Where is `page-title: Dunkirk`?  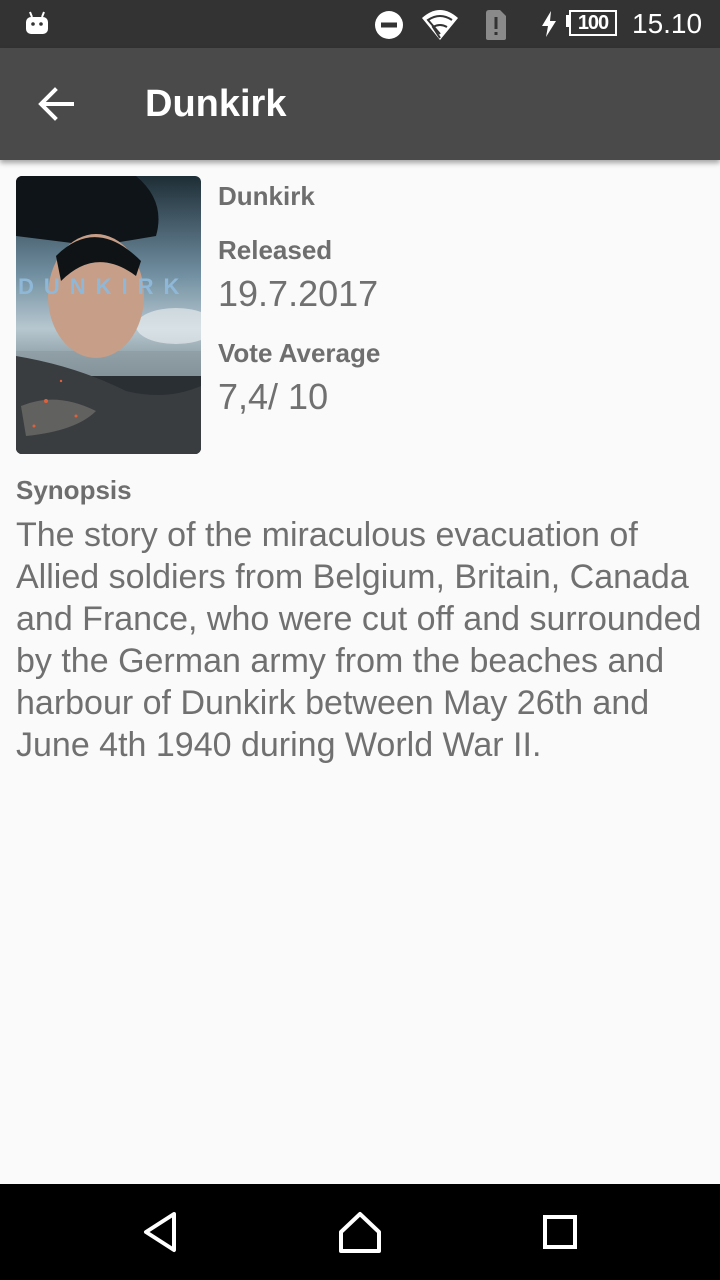 page-title: Dunkirk is located at coordinates (216, 104).